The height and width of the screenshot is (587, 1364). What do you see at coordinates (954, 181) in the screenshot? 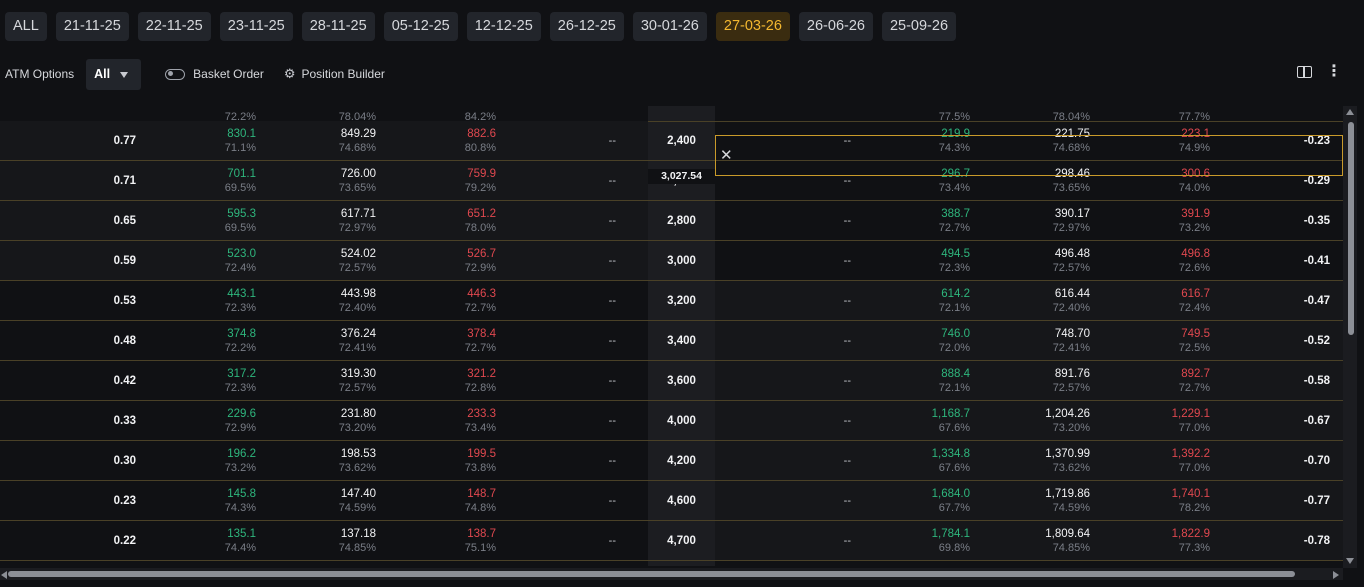
I see `price-cell: 296.7 73.4%` at bounding box center [954, 181].